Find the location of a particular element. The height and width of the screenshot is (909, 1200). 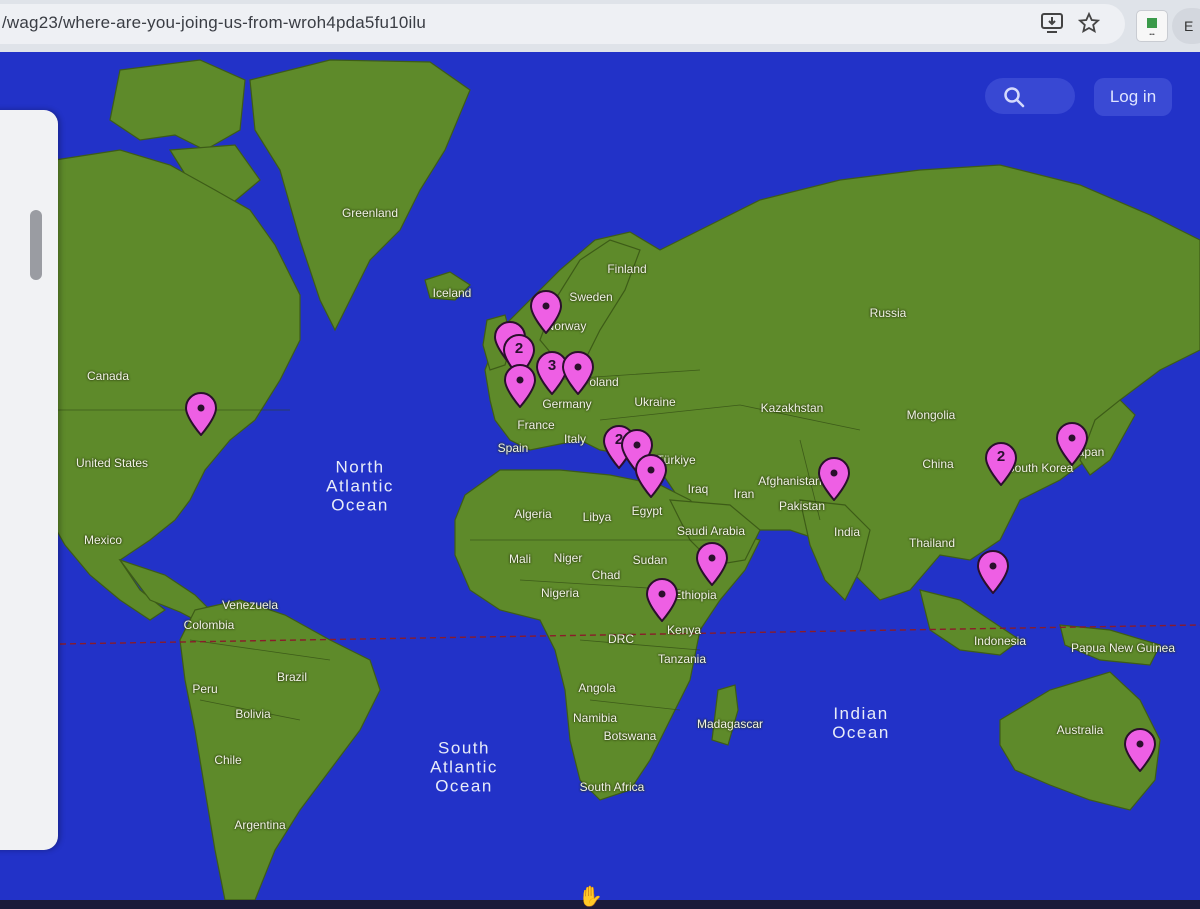

label-pakistan: Pakistan is located at coordinates (802, 506).